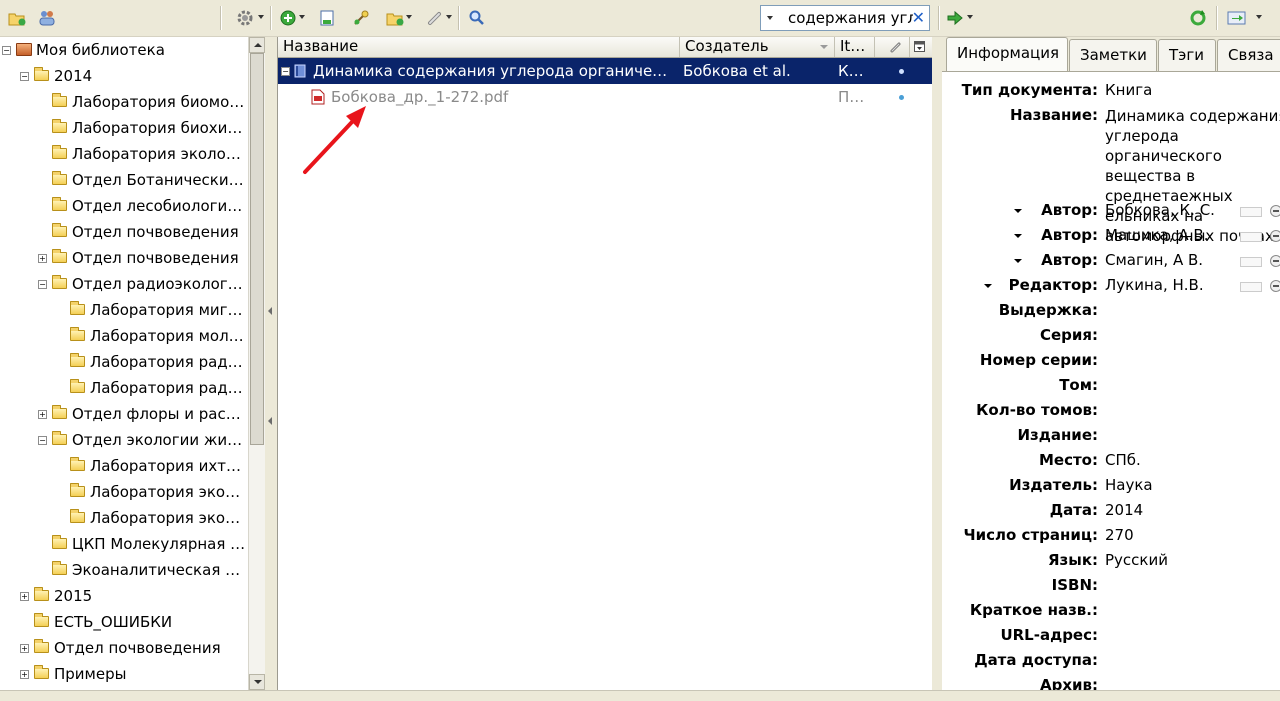 The height and width of the screenshot is (701, 1280). Describe the element at coordinates (1128, 90) in the screenshot. I see `field-item-type: Книга` at that location.